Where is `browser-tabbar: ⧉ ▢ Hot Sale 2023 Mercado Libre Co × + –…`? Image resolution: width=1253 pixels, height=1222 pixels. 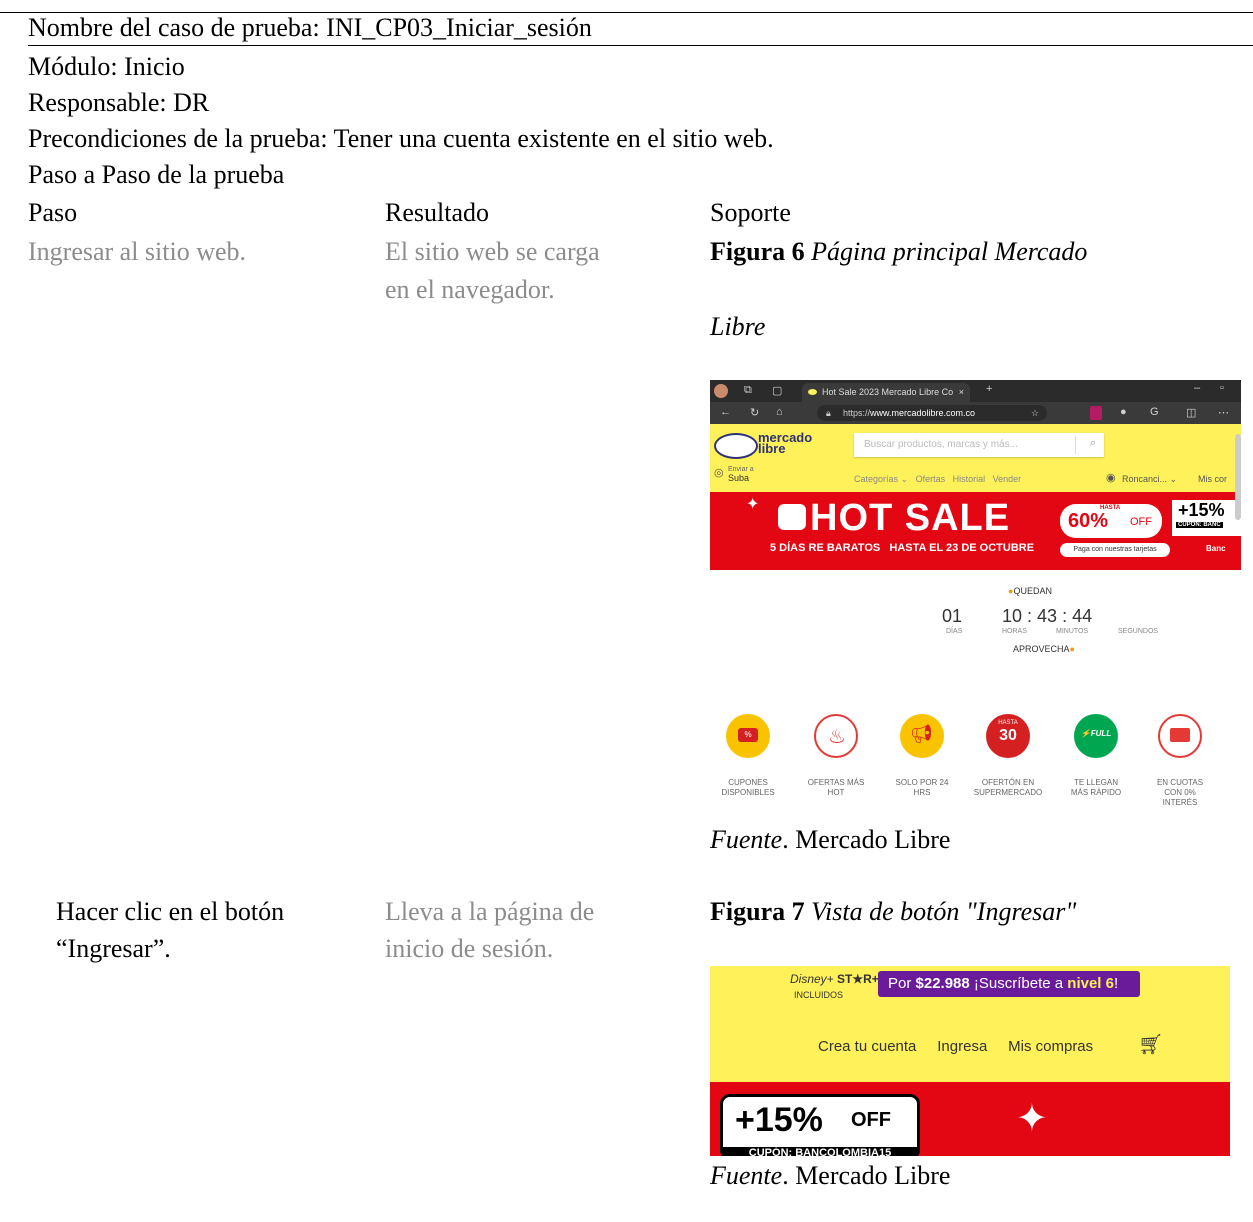 browser-tabbar: ⧉ ▢ Hot Sale 2023 Mercado Libre Co × + –… is located at coordinates (975, 391).